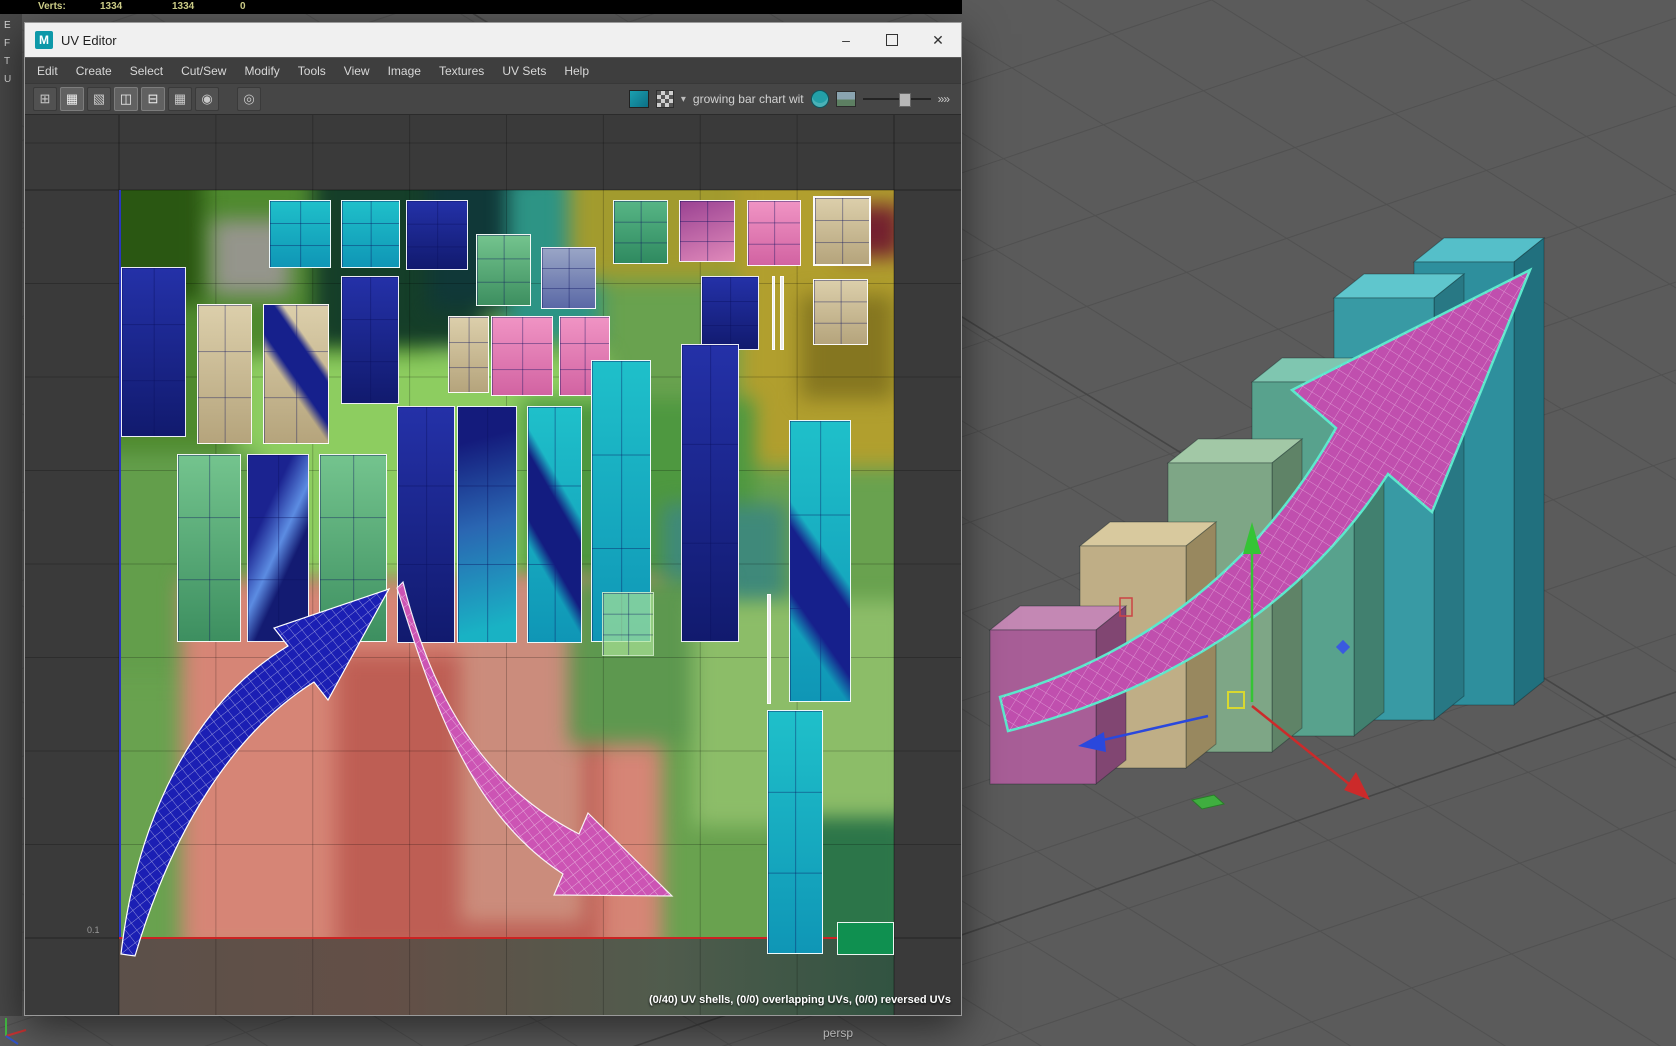  What do you see at coordinates (44, 40) in the screenshot?
I see `maya-logo-icon: M` at bounding box center [44, 40].